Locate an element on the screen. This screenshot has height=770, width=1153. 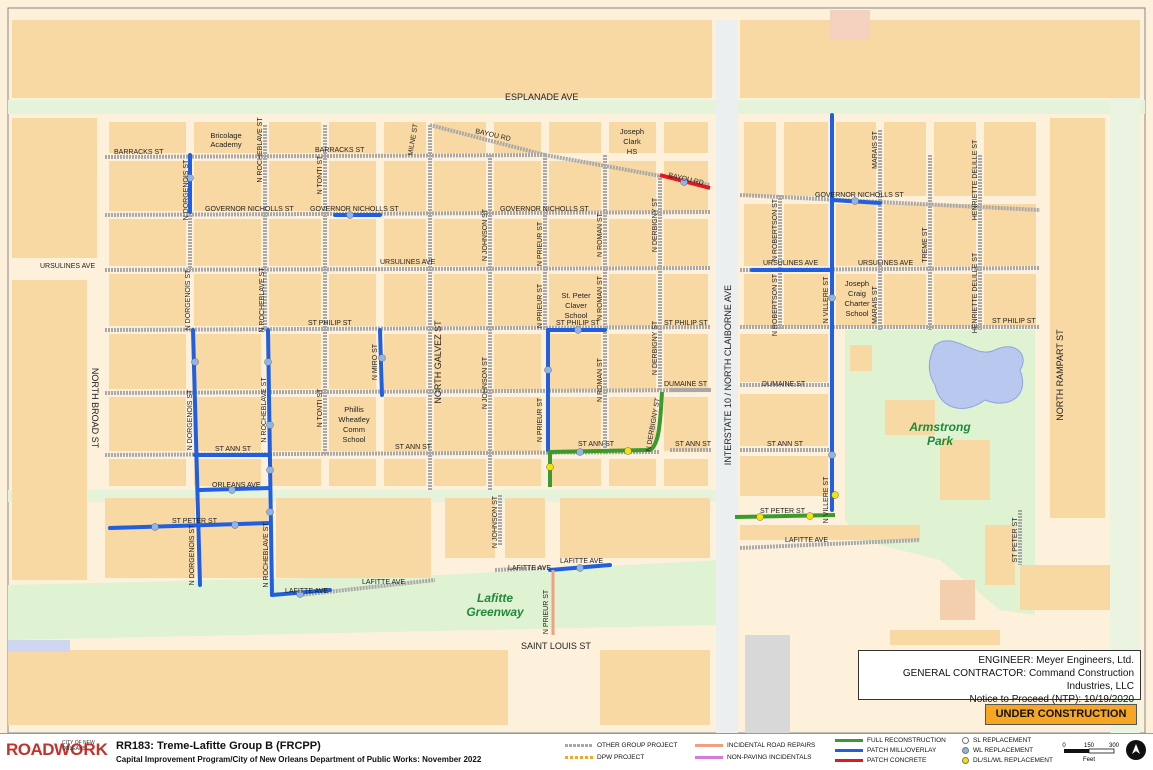
label-n-roman-2: N ROMAN ST is located at coordinates (600, 297).